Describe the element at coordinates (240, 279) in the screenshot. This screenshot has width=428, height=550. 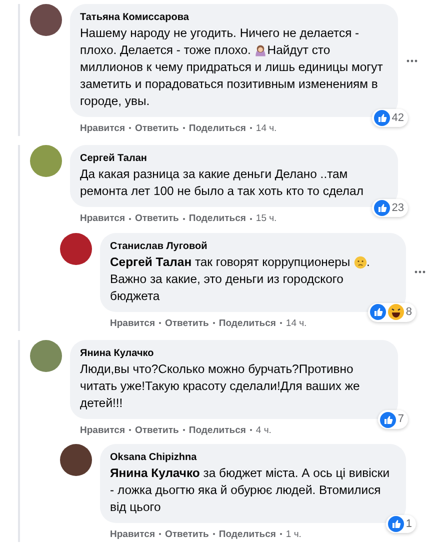
I see `comment-text: Сергей Талан так говорят коррупционеры . Важно за какие, это деньги из городского бюджета` at that location.